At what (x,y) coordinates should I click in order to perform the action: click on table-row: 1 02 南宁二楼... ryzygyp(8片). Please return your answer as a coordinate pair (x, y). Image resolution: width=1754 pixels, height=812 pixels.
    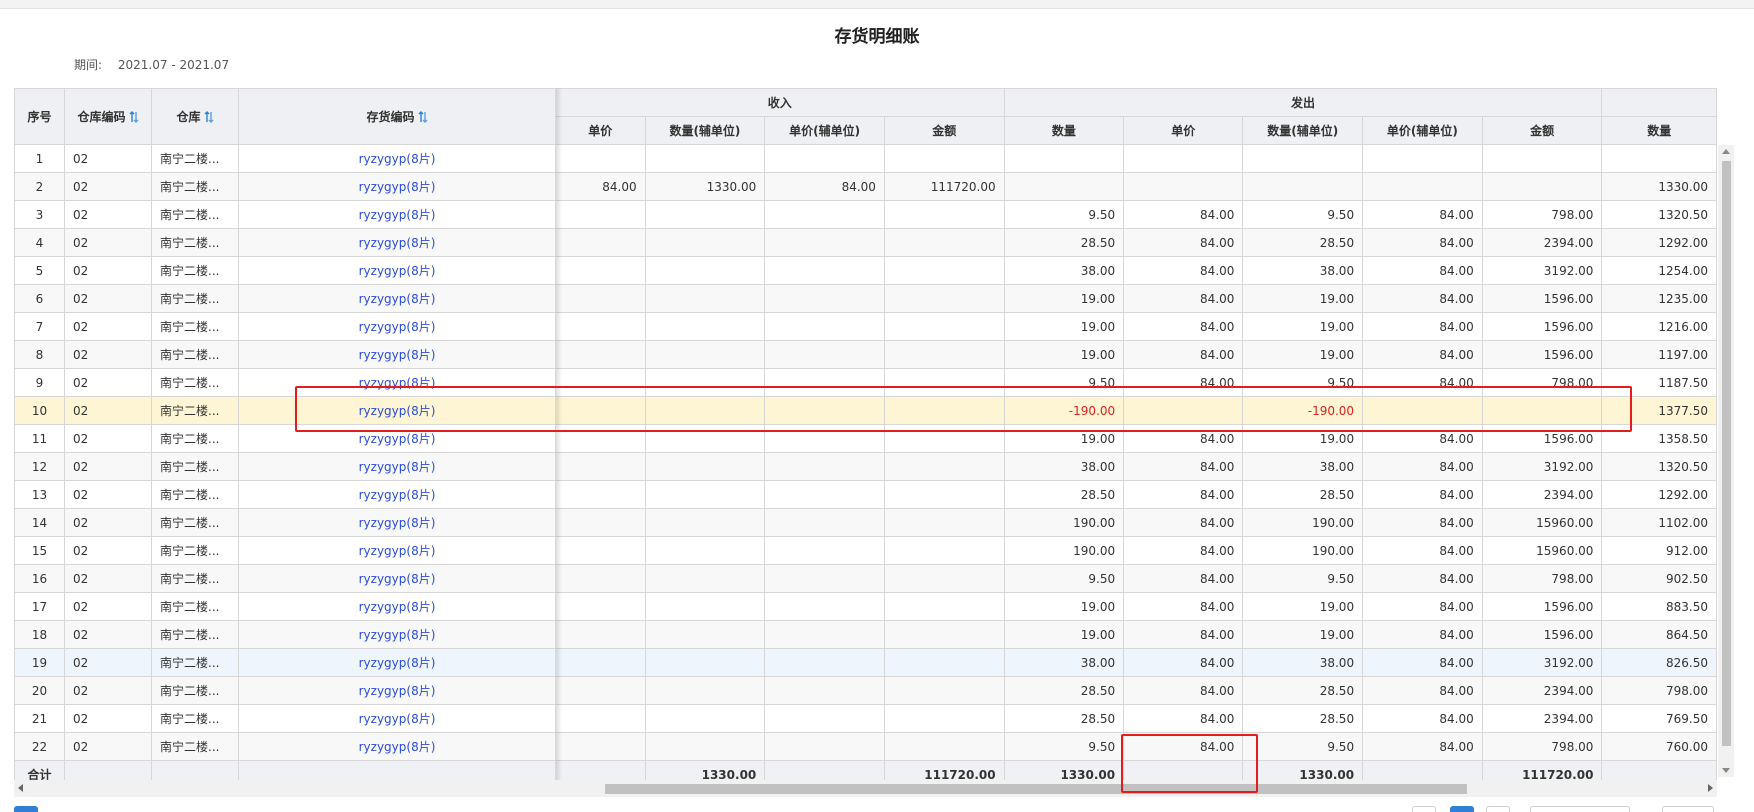
    Looking at the image, I should click on (285, 158).